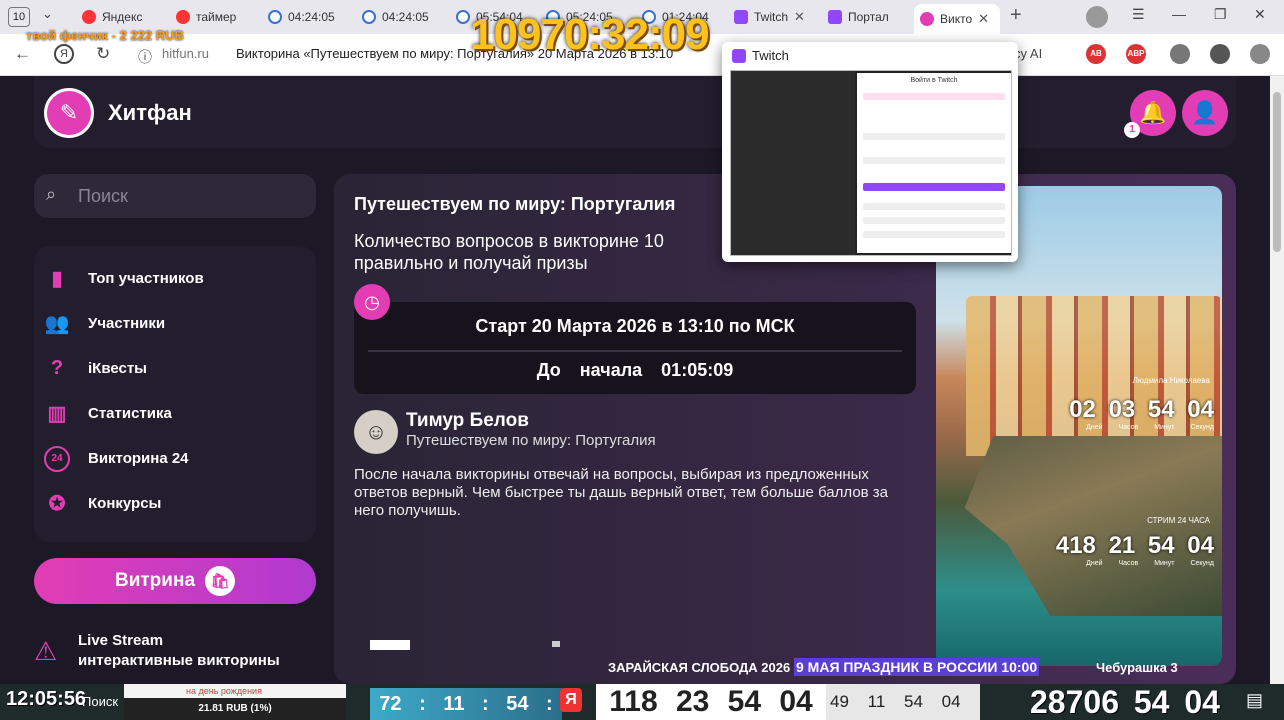  Describe the element at coordinates (927, 19) in the screenshot. I see `hitfun-icon` at that location.